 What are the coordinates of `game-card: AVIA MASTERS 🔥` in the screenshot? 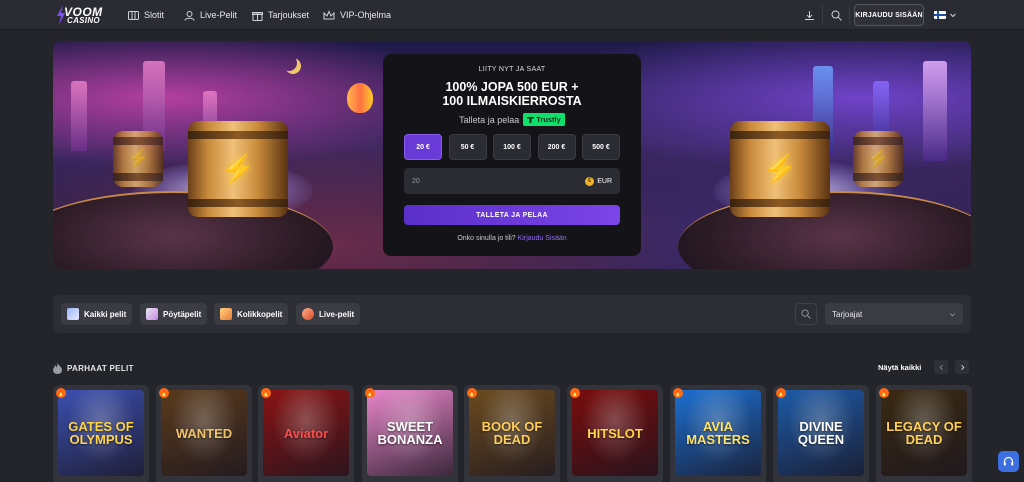 It's located at (718, 433).